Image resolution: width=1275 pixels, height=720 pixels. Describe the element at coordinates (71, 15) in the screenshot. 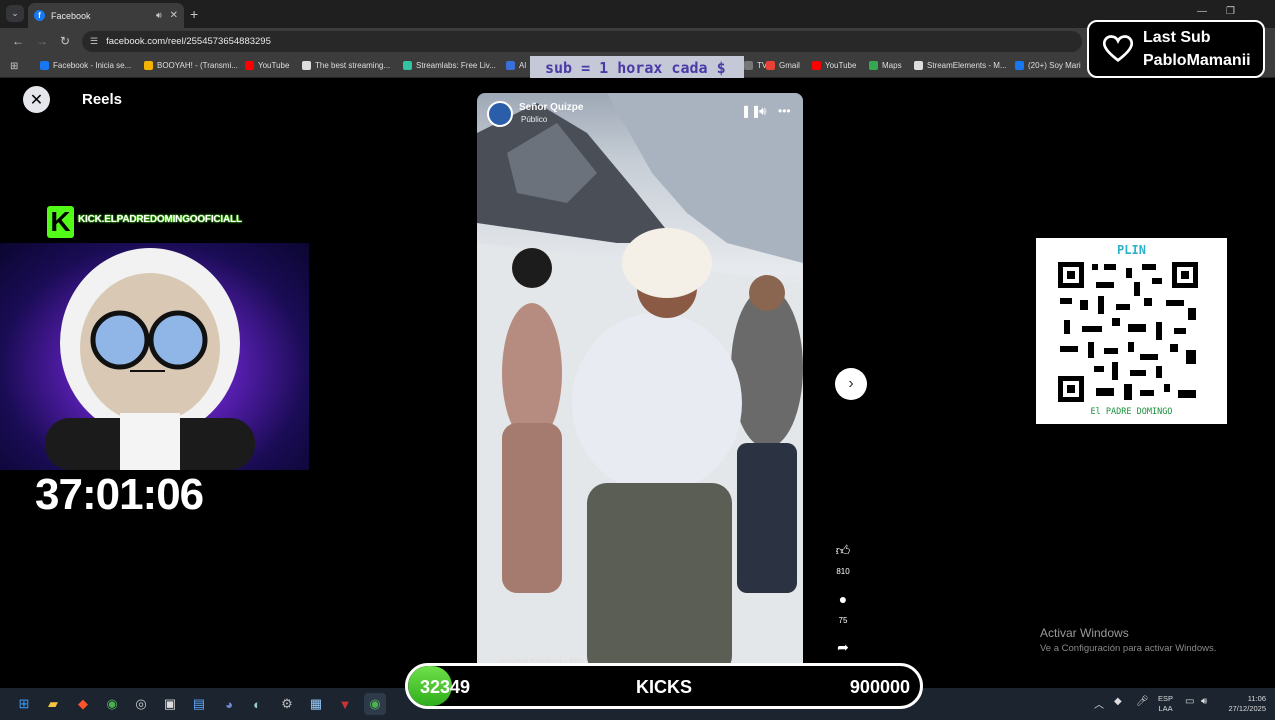

I see `tab-title: Facebook` at that location.